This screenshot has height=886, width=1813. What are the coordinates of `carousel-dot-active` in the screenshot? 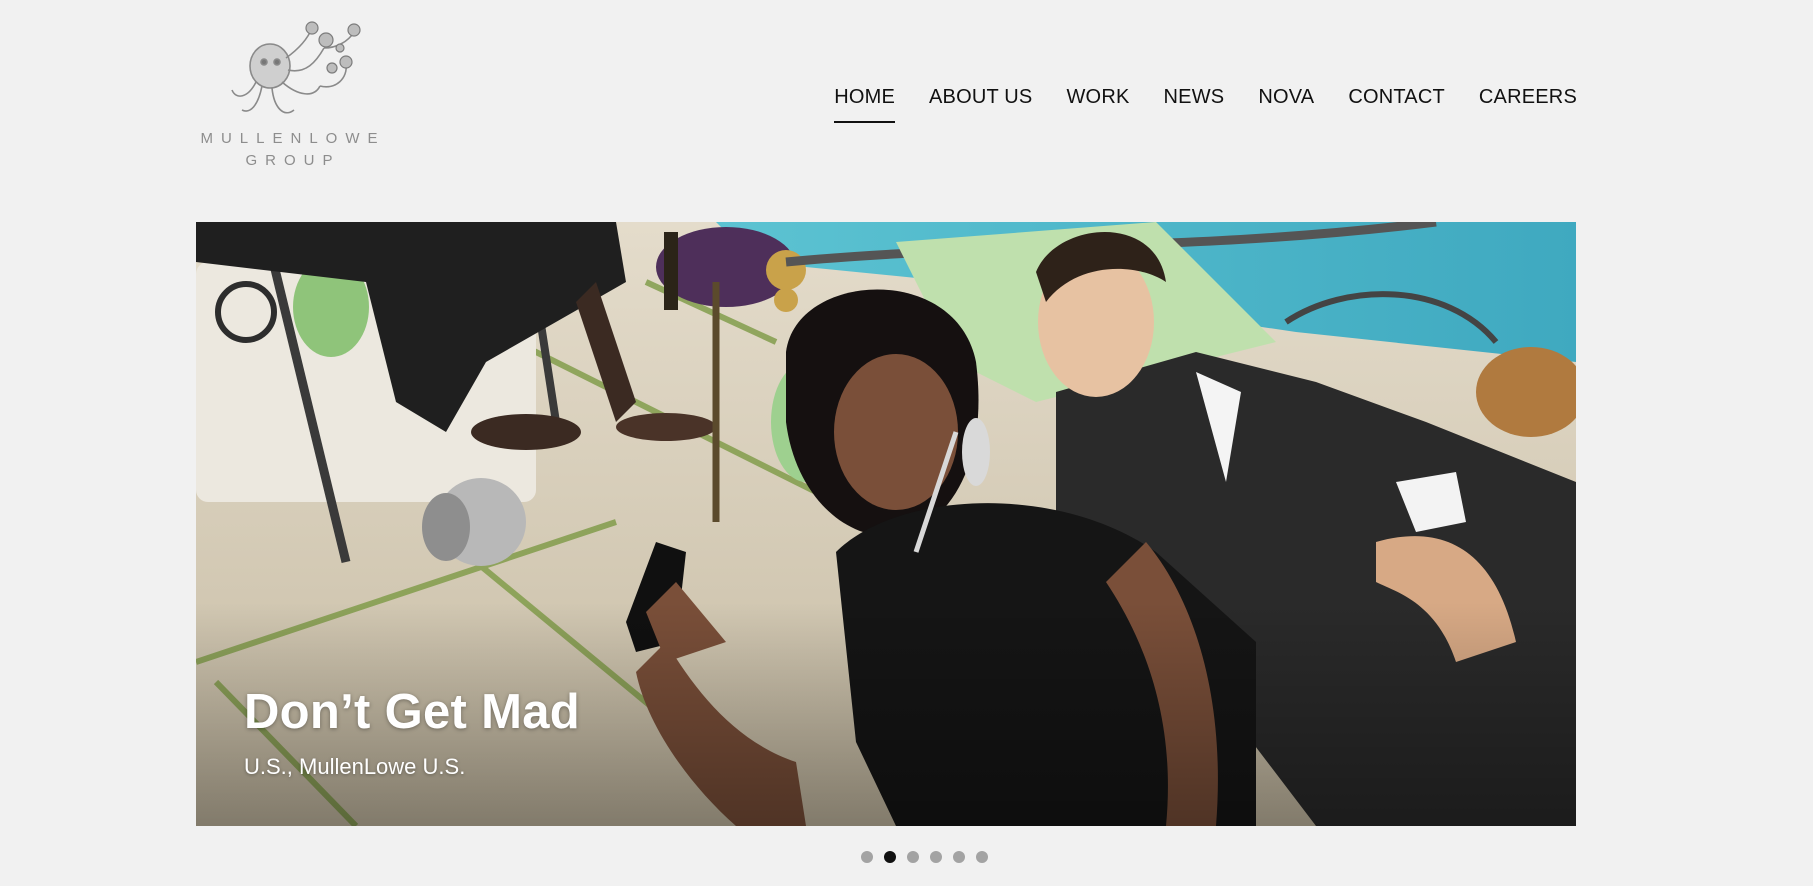 It's located at (889, 857).